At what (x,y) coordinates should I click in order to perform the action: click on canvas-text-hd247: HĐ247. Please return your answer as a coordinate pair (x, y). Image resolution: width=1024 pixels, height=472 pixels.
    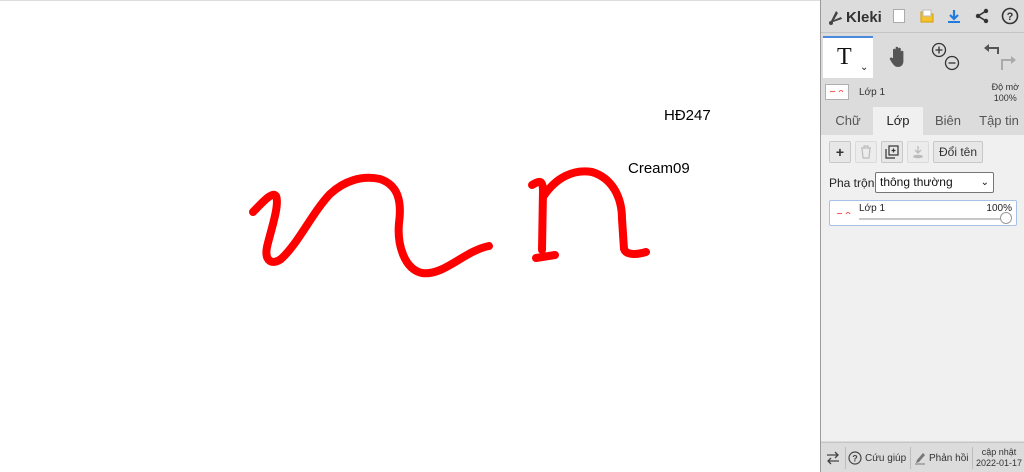
    Looking at the image, I should click on (687, 115).